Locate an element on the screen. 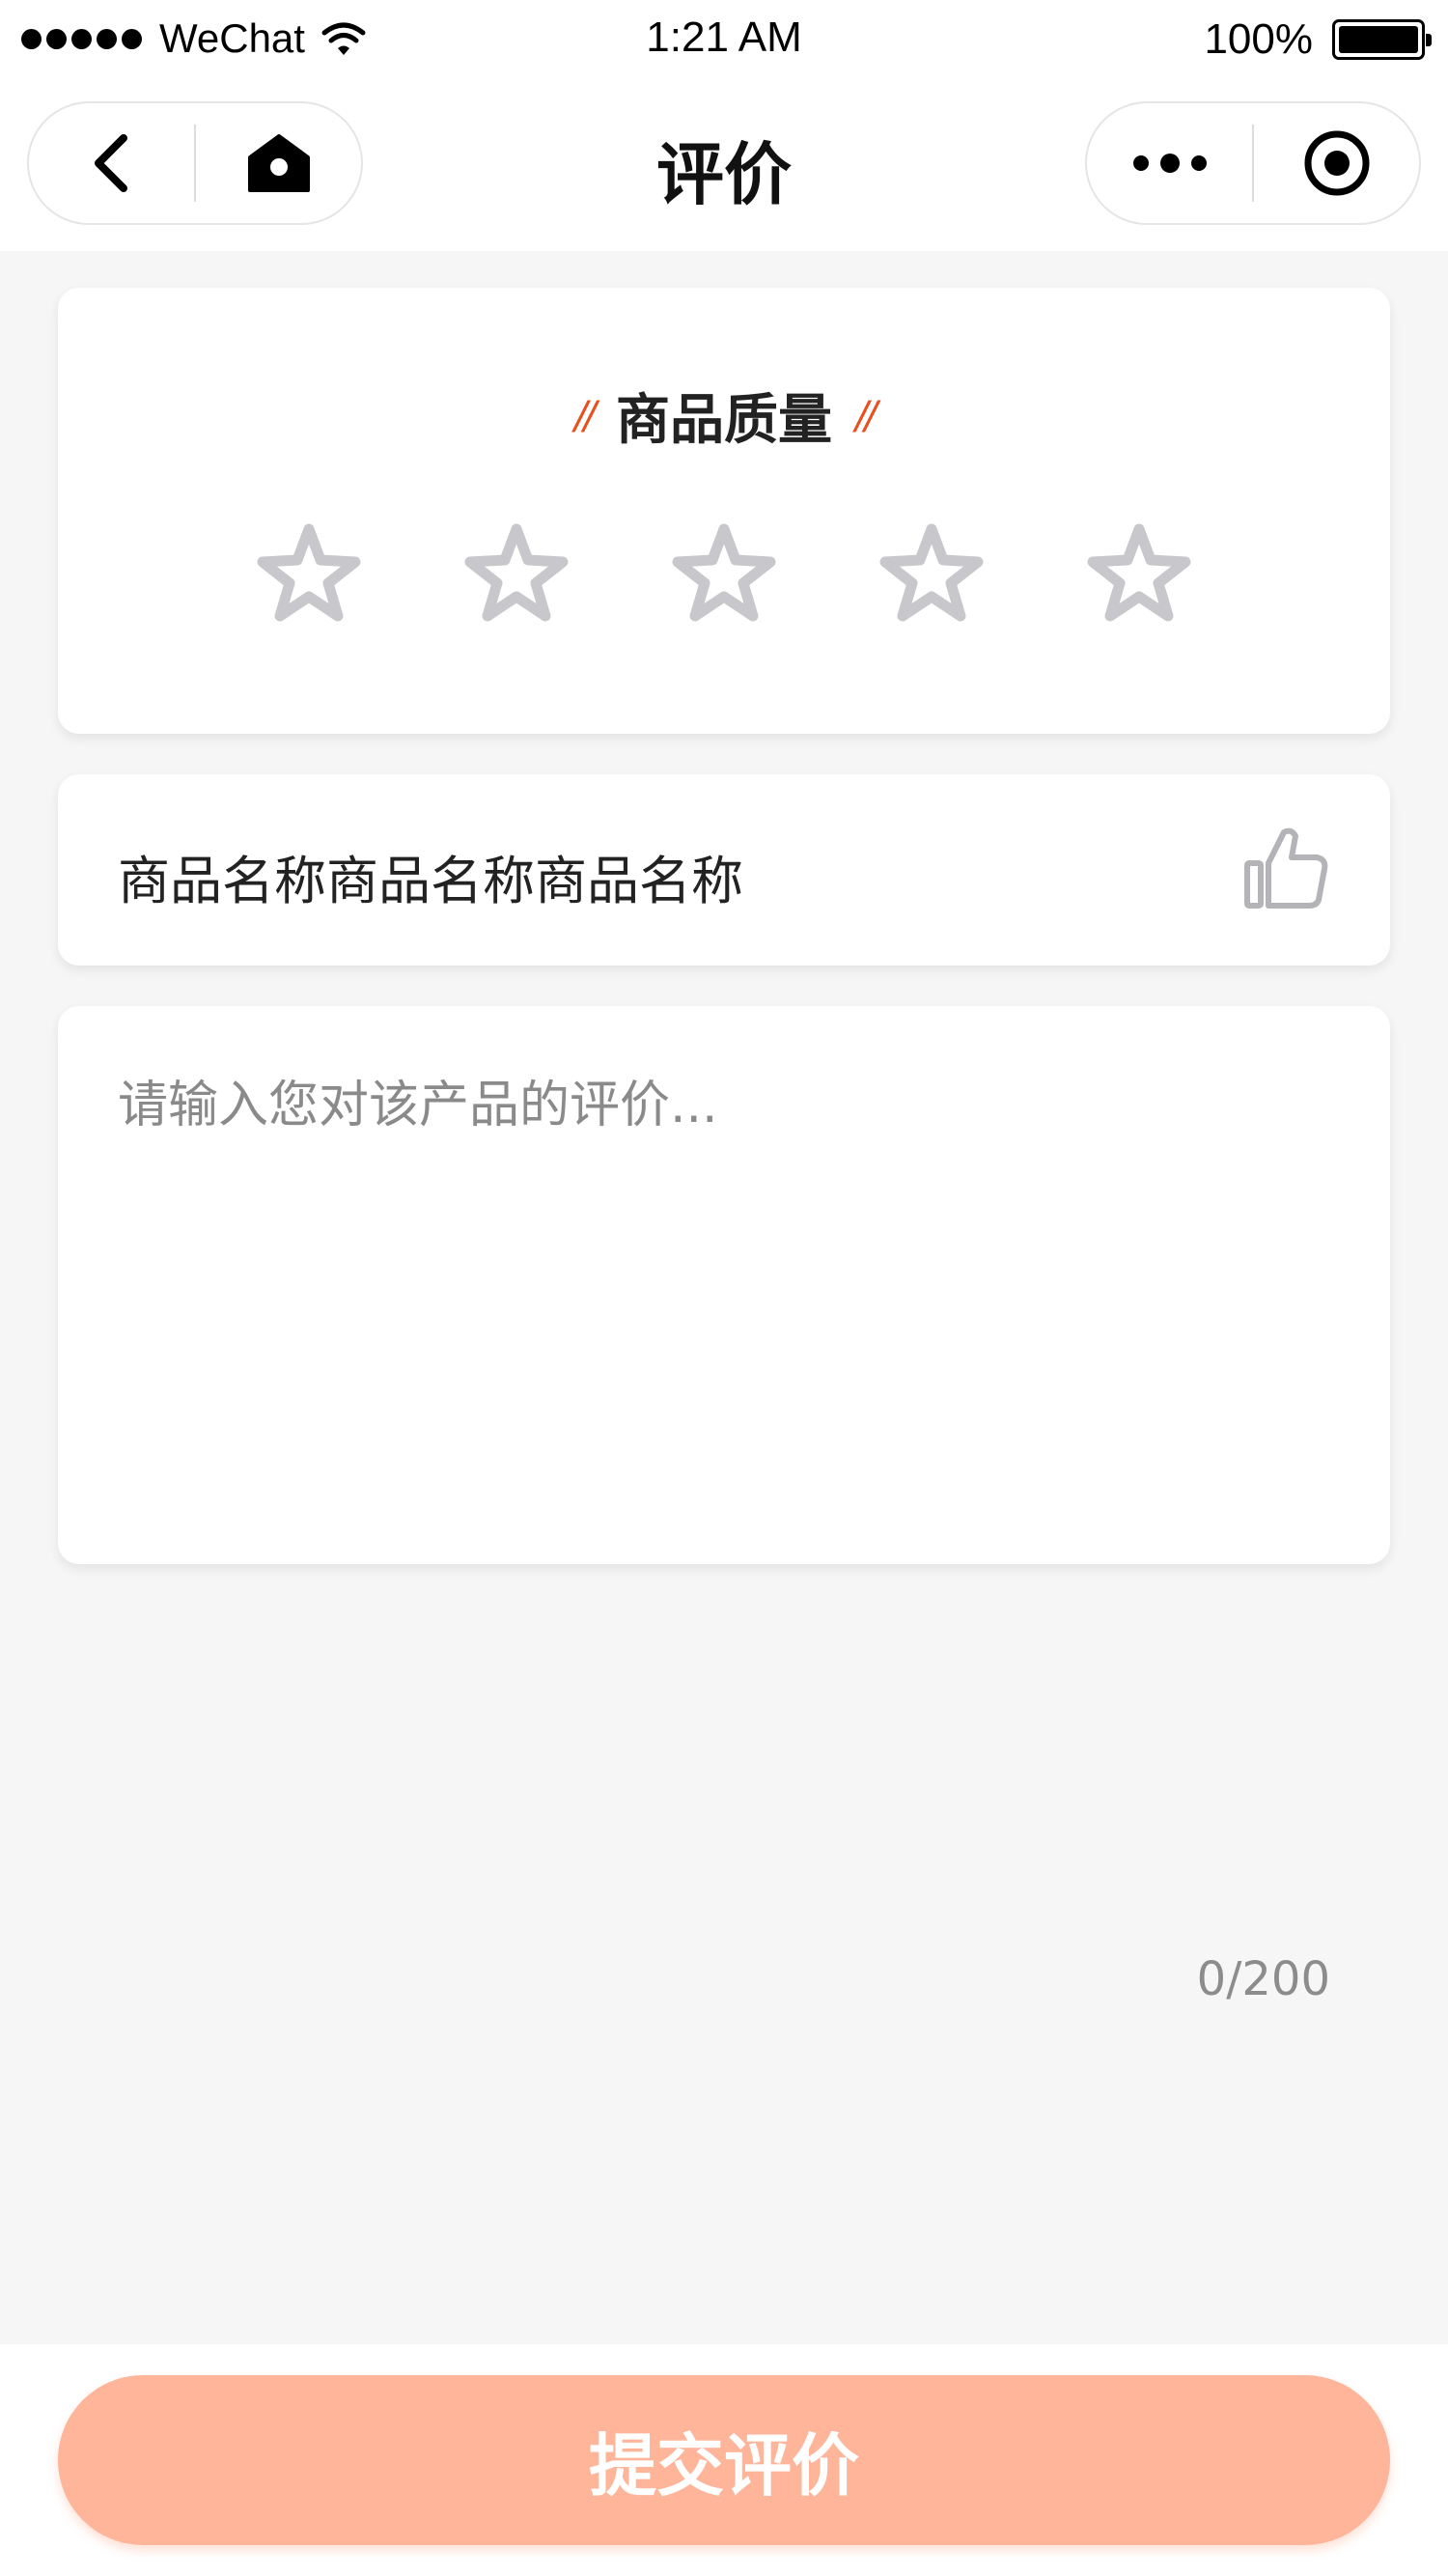 The height and width of the screenshot is (2576, 1448). comment-input is located at coordinates (724, 1286).